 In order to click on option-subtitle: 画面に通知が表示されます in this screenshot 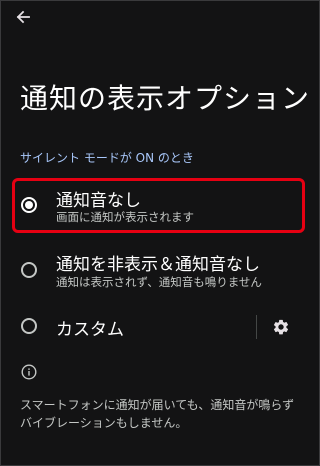, I will do `click(125, 217)`.